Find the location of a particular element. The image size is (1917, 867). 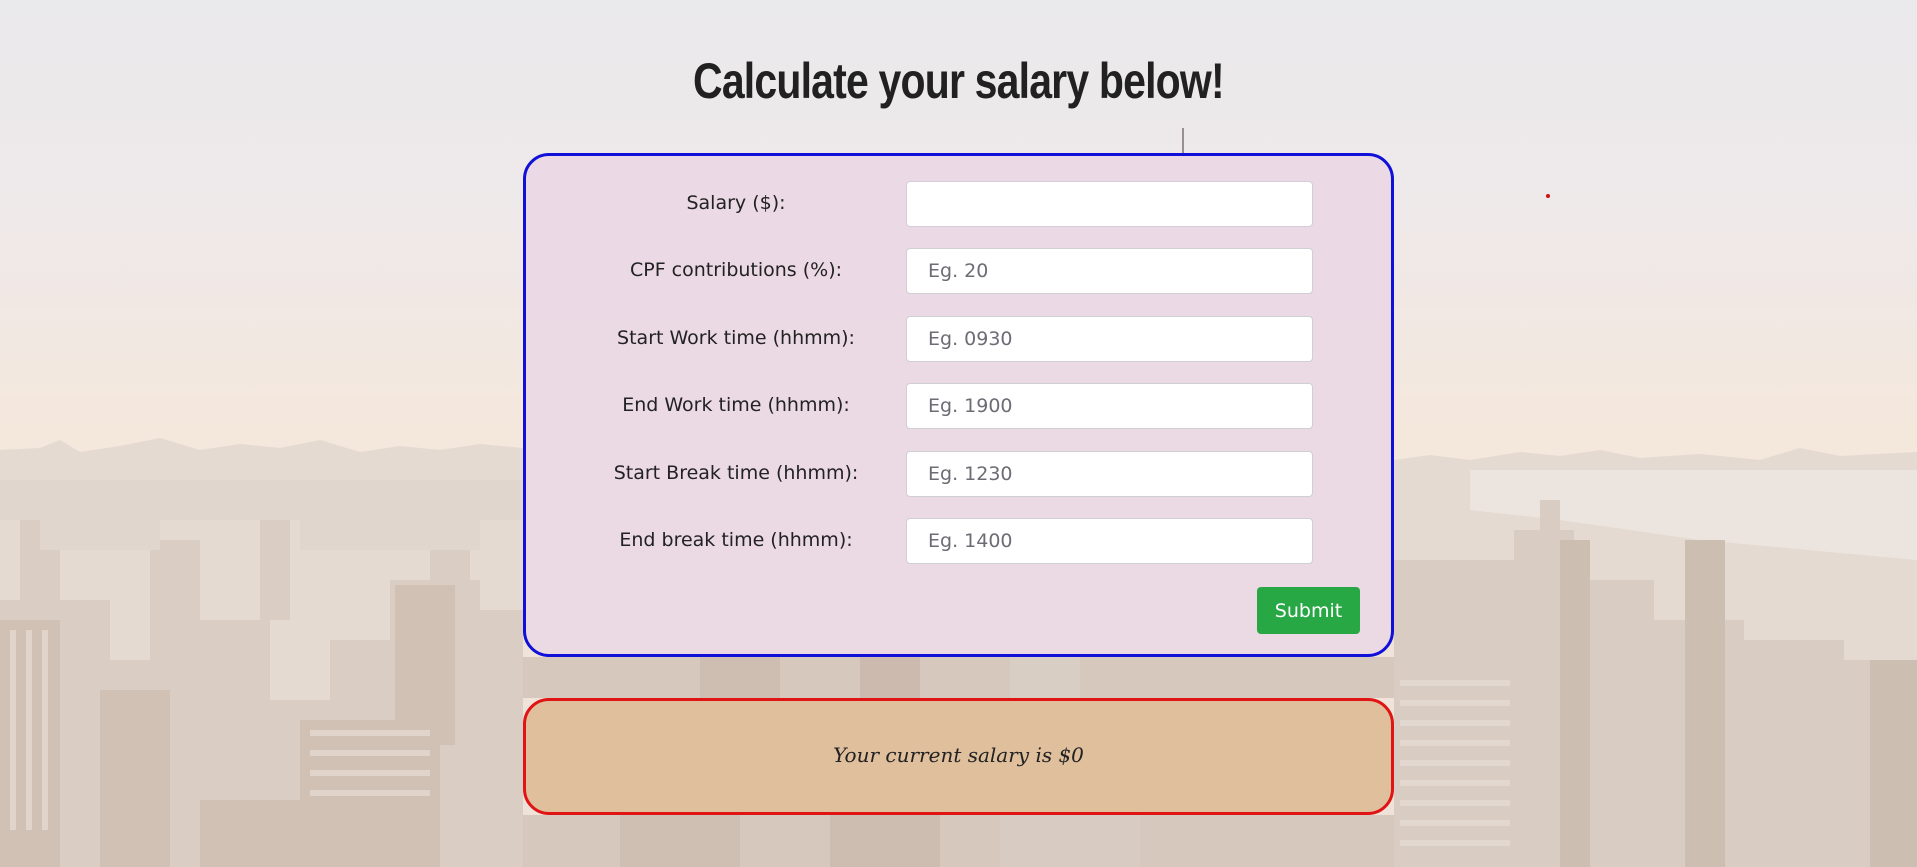

end-break-input is located at coordinates (1109, 541).